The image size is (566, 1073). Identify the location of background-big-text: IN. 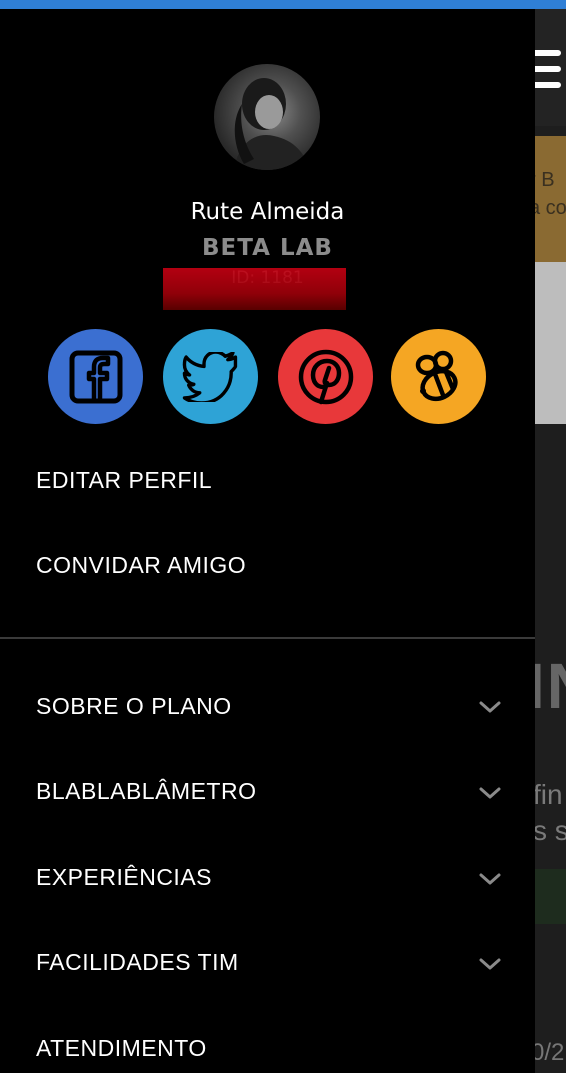
(550, 686).